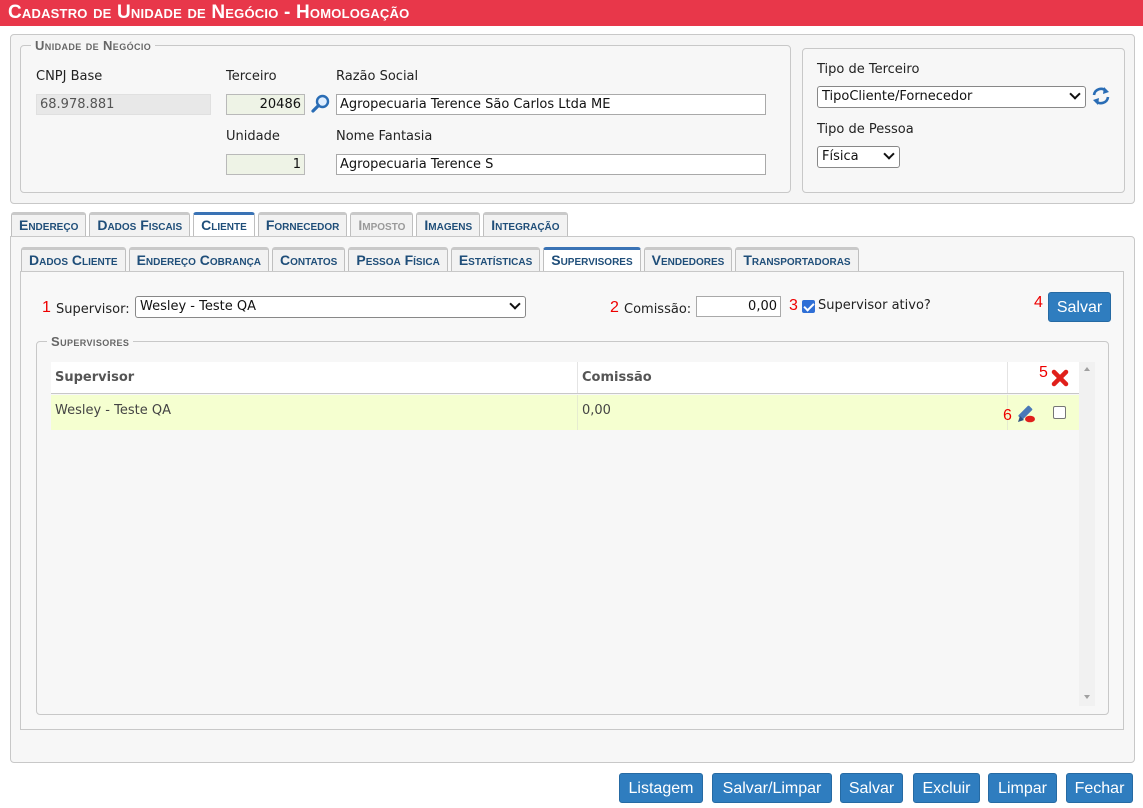 This screenshot has width=1143, height=808. Describe the element at coordinates (321, 104) in the screenshot. I see `search-icon` at that location.